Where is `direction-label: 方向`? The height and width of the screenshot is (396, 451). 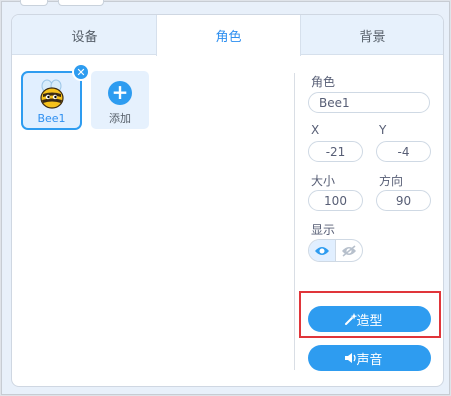
direction-label: 方向 is located at coordinates (391, 181).